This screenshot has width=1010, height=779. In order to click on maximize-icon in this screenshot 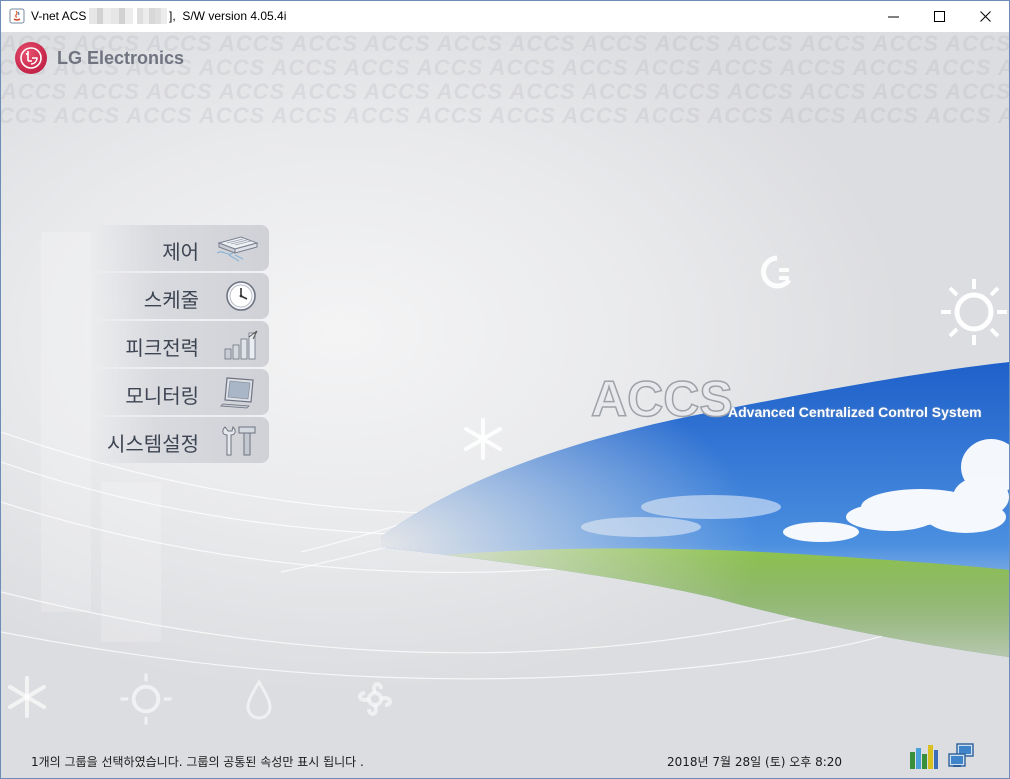, I will do `click(939, 16)`.